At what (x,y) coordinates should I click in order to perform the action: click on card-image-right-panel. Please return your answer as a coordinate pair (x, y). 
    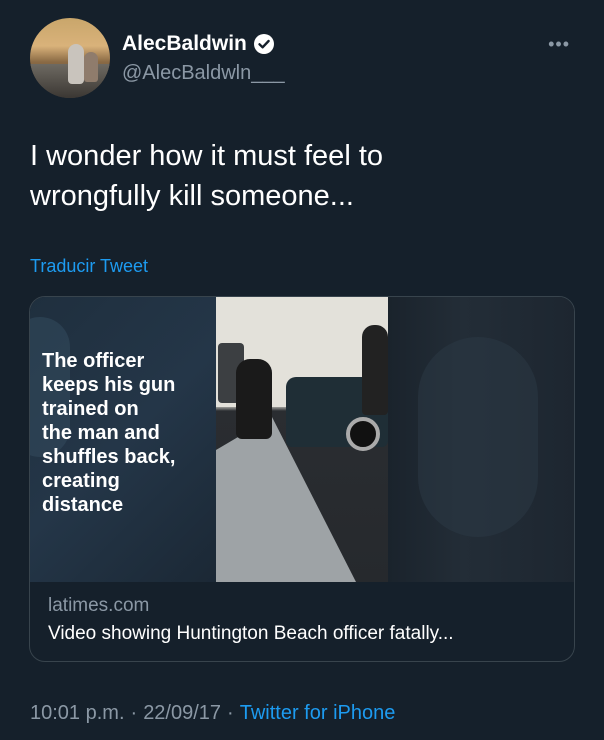
    Looking at the image, I should click on (481, 439).